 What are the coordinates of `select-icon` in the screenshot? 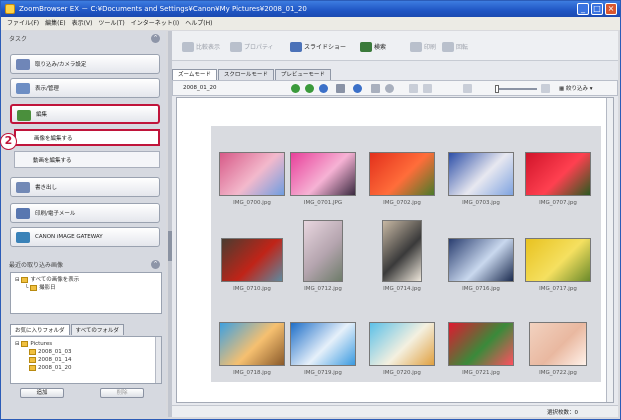 It's located at (340, 88).